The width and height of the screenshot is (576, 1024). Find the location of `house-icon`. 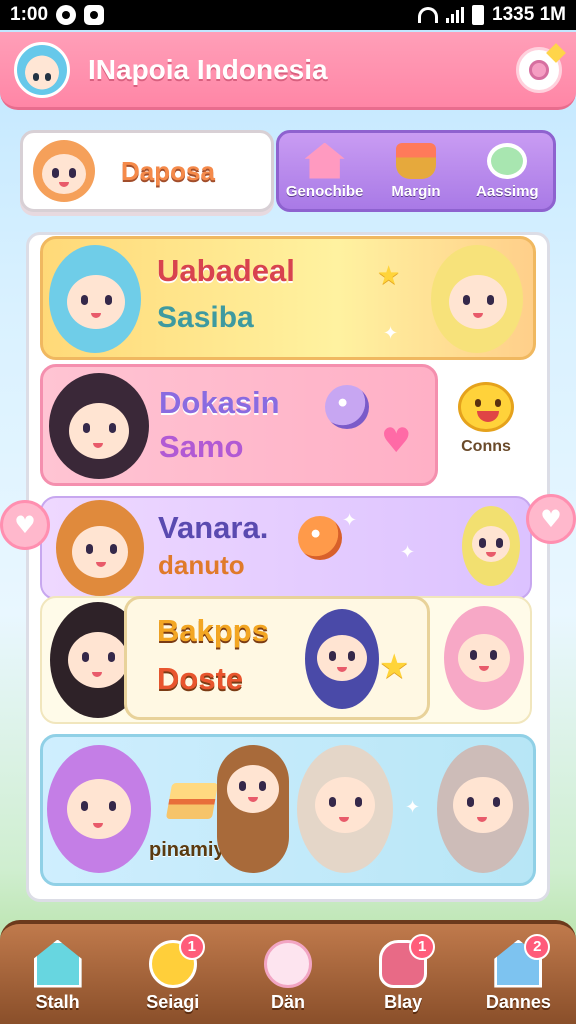

house-icon is located at coordinates (324, 160).